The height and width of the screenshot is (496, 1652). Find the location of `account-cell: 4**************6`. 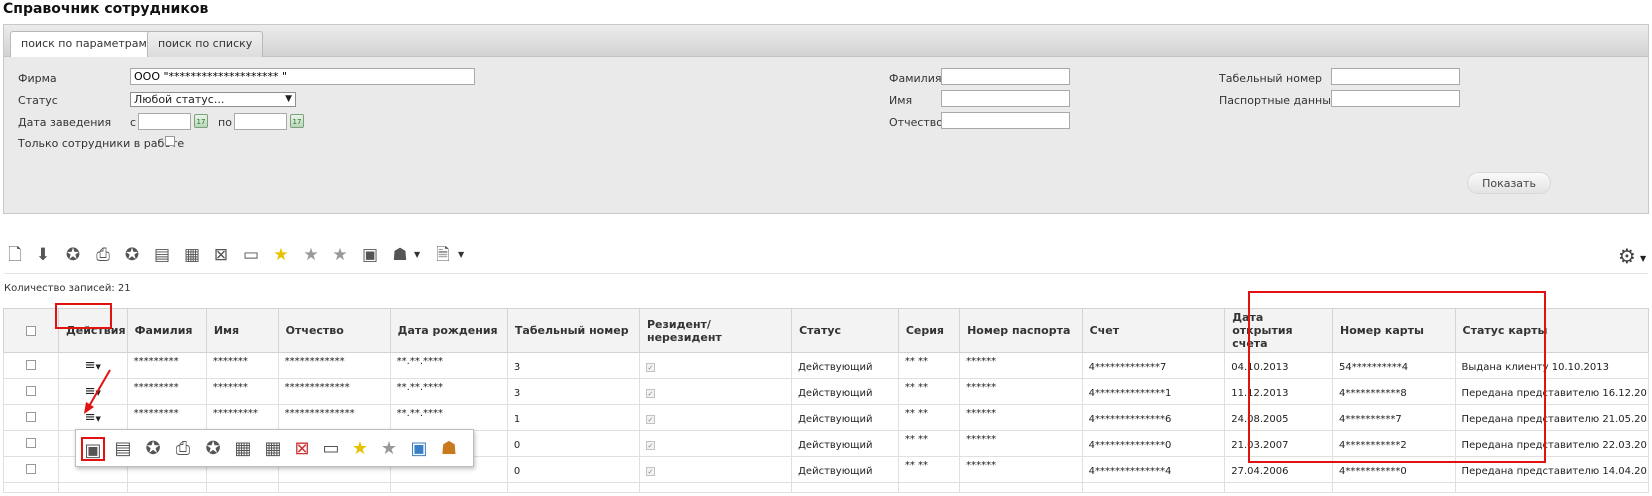

account-cell: 4**************6 is located at coordinates (1153, 417).